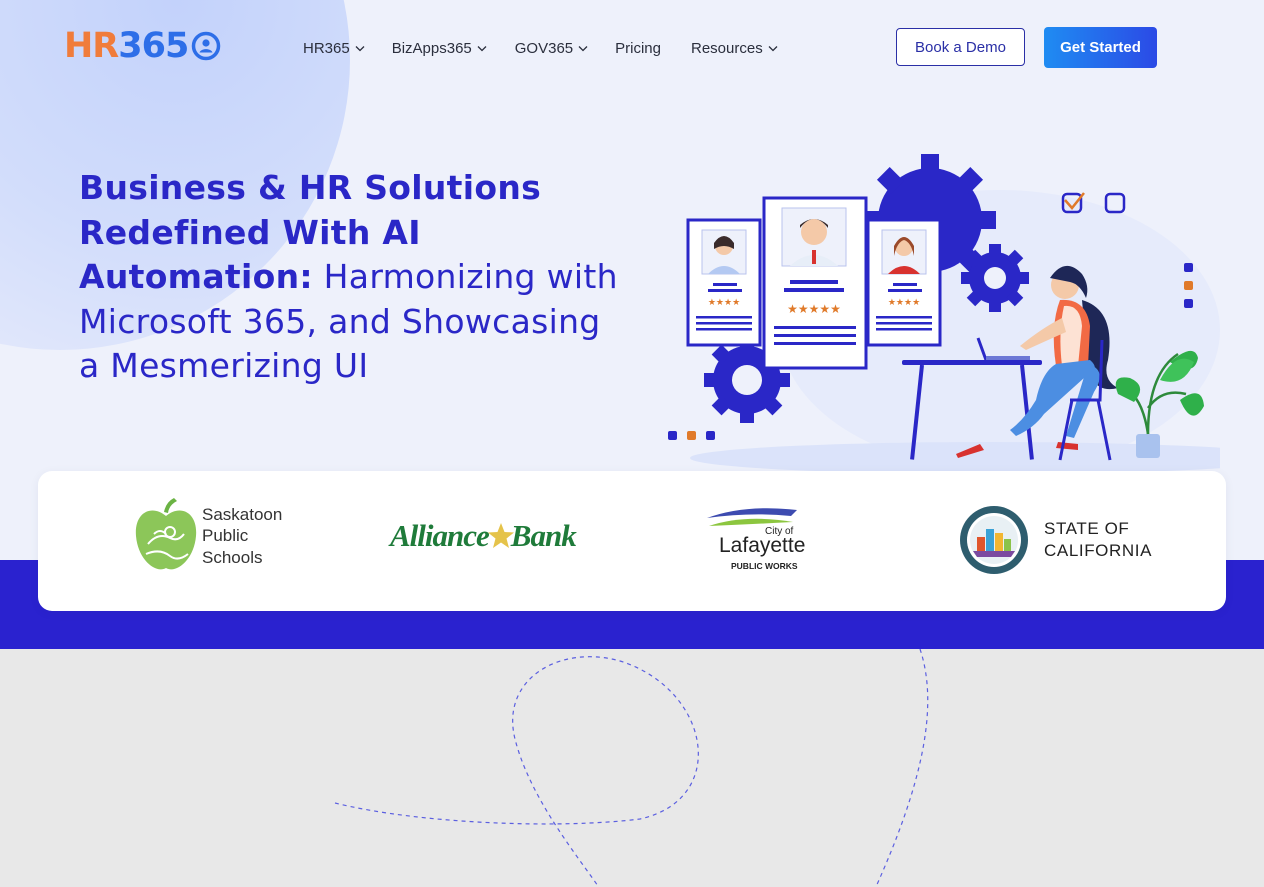 This screenshot has height=887, width=1264. Describe the element at coordinates (960, 47) in the screenshot. I see `book-demo-button: Book a Demo` at that location.